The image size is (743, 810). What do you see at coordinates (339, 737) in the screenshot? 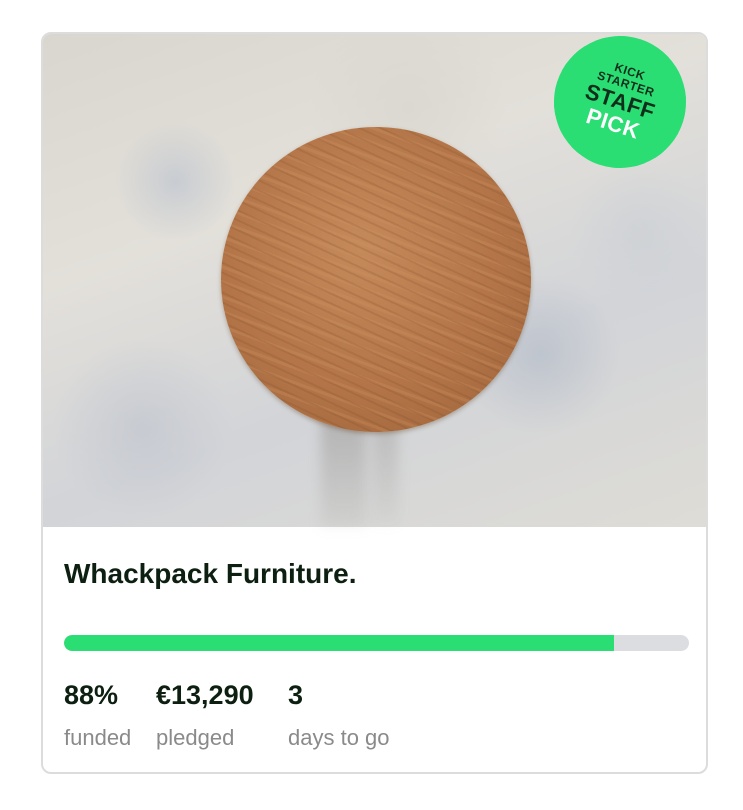
I see `stat-days-label: days to go` at bounding box center [339, 737].